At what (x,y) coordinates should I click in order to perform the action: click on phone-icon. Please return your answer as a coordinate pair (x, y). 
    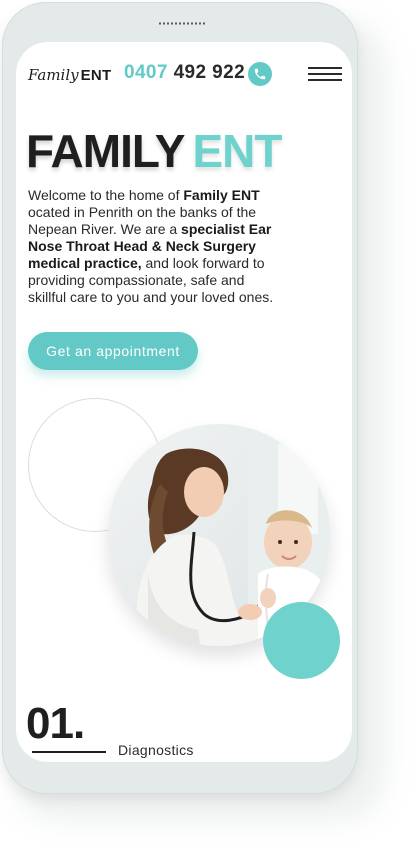
    Looking at the image, I should click on (260, 74).